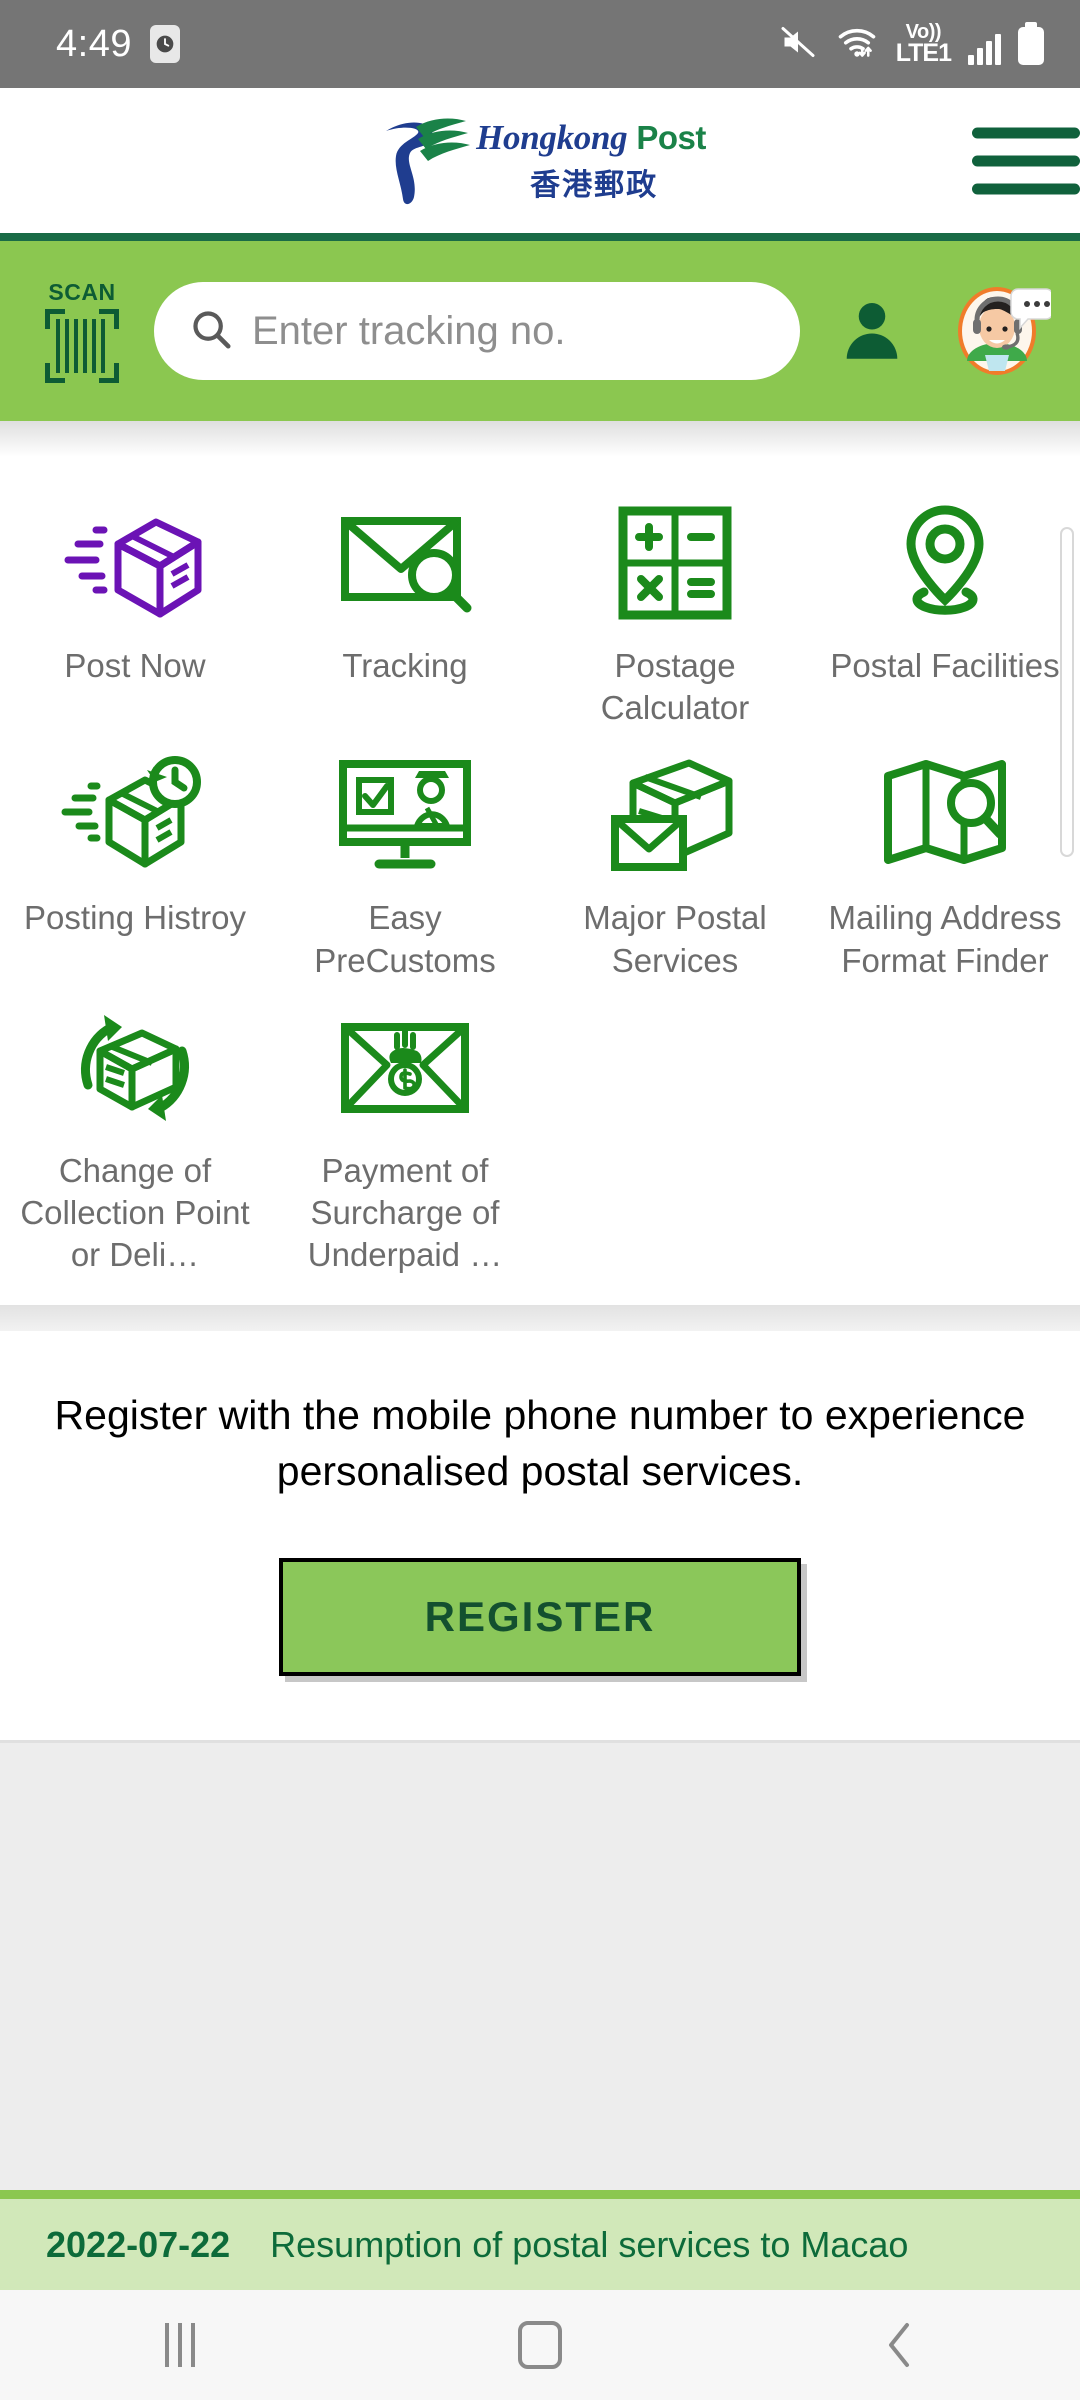 This screenshot has height=2400, width=1080. Describe the element at coordinates (405, 563) in the screenshot. I see `envelope-search-icon` at that location.